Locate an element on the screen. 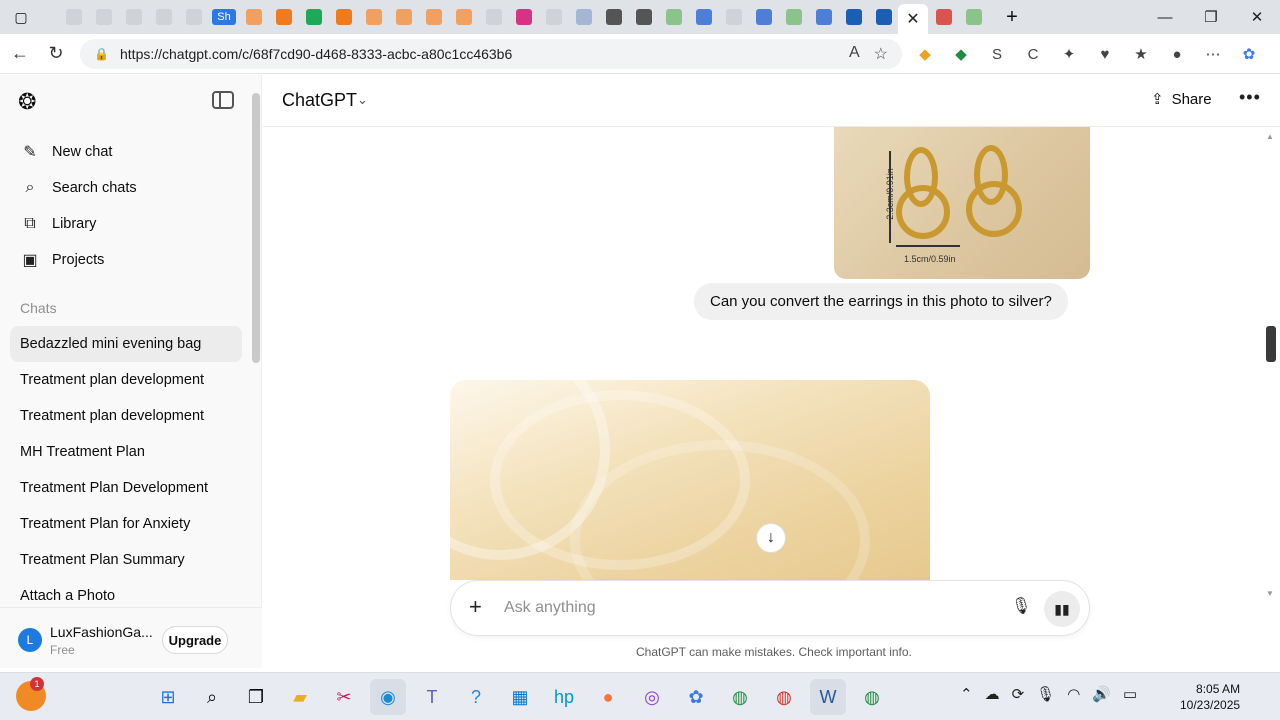 The width and height of the screenshot is (1280, 720). word-icon: W is located at coordinates (828, 697).